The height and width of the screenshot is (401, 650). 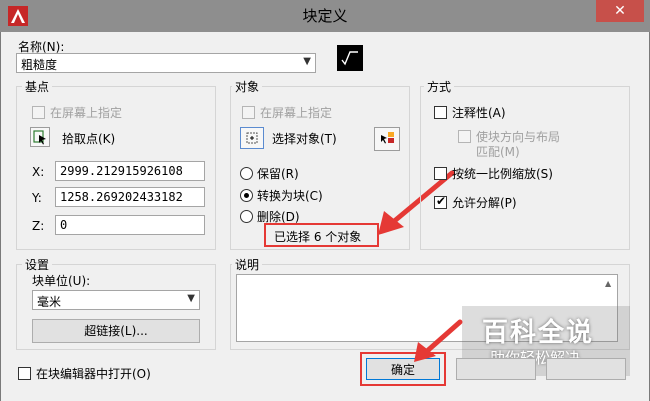 What do you see at coordinates (440, 173) in the screenshot?
I see `scale-uniformly-checkbox` at bounding box center [440, 173].